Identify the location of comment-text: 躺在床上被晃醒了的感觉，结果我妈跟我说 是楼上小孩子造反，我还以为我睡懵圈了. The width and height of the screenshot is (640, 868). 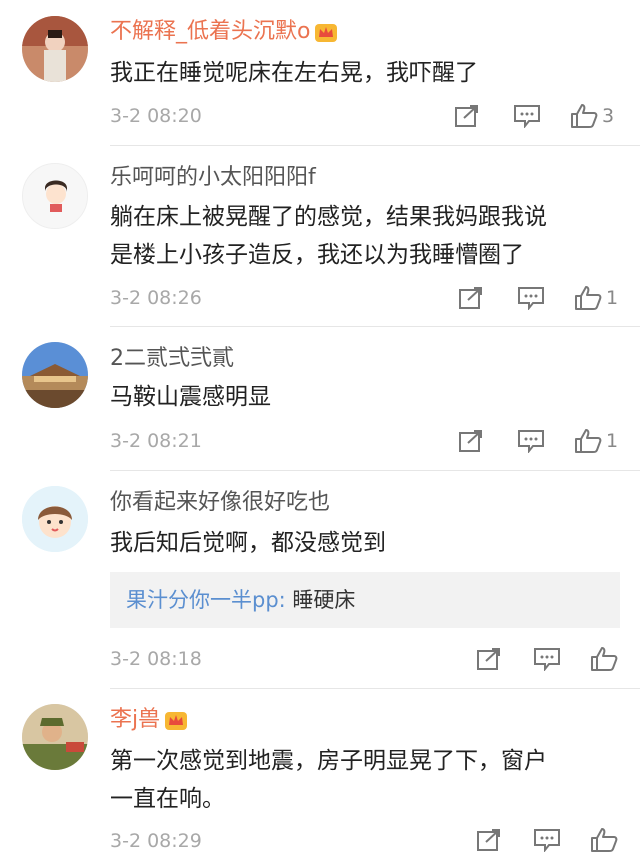
(360, 236).